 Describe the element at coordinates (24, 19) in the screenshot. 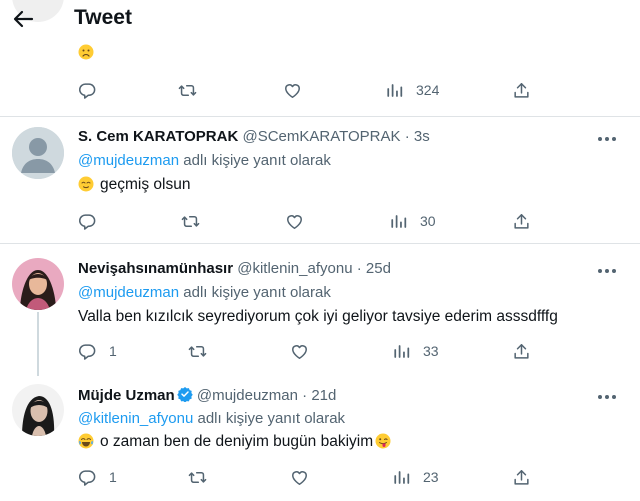

I see `back-arrow-icon` at that location.